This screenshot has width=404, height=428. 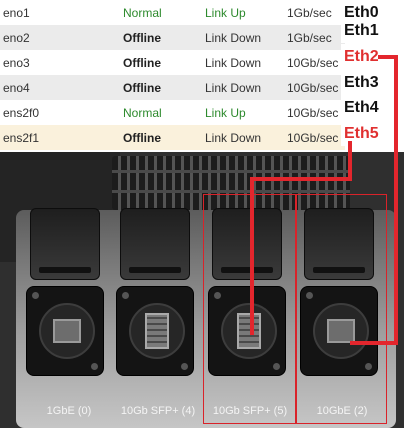 I want to click on eth2-label: Eth2, so click(x=361, y=56).